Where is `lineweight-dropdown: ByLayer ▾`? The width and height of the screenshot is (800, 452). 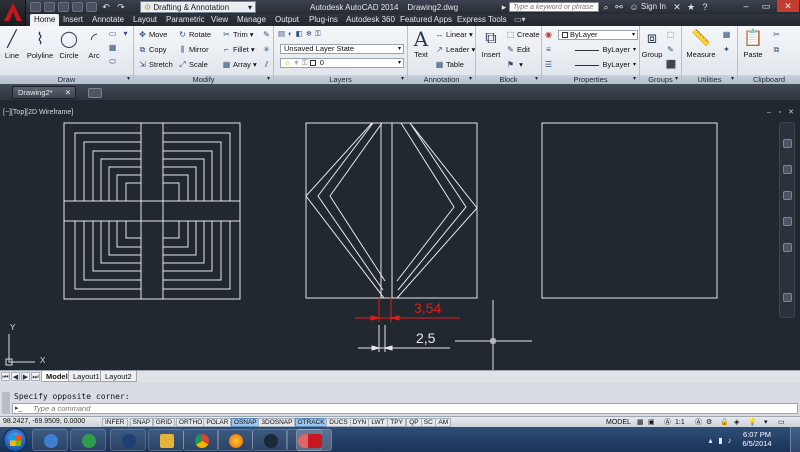
lineweight-dropdown: ByLayer ▾ is located at coordinates (598, 50).